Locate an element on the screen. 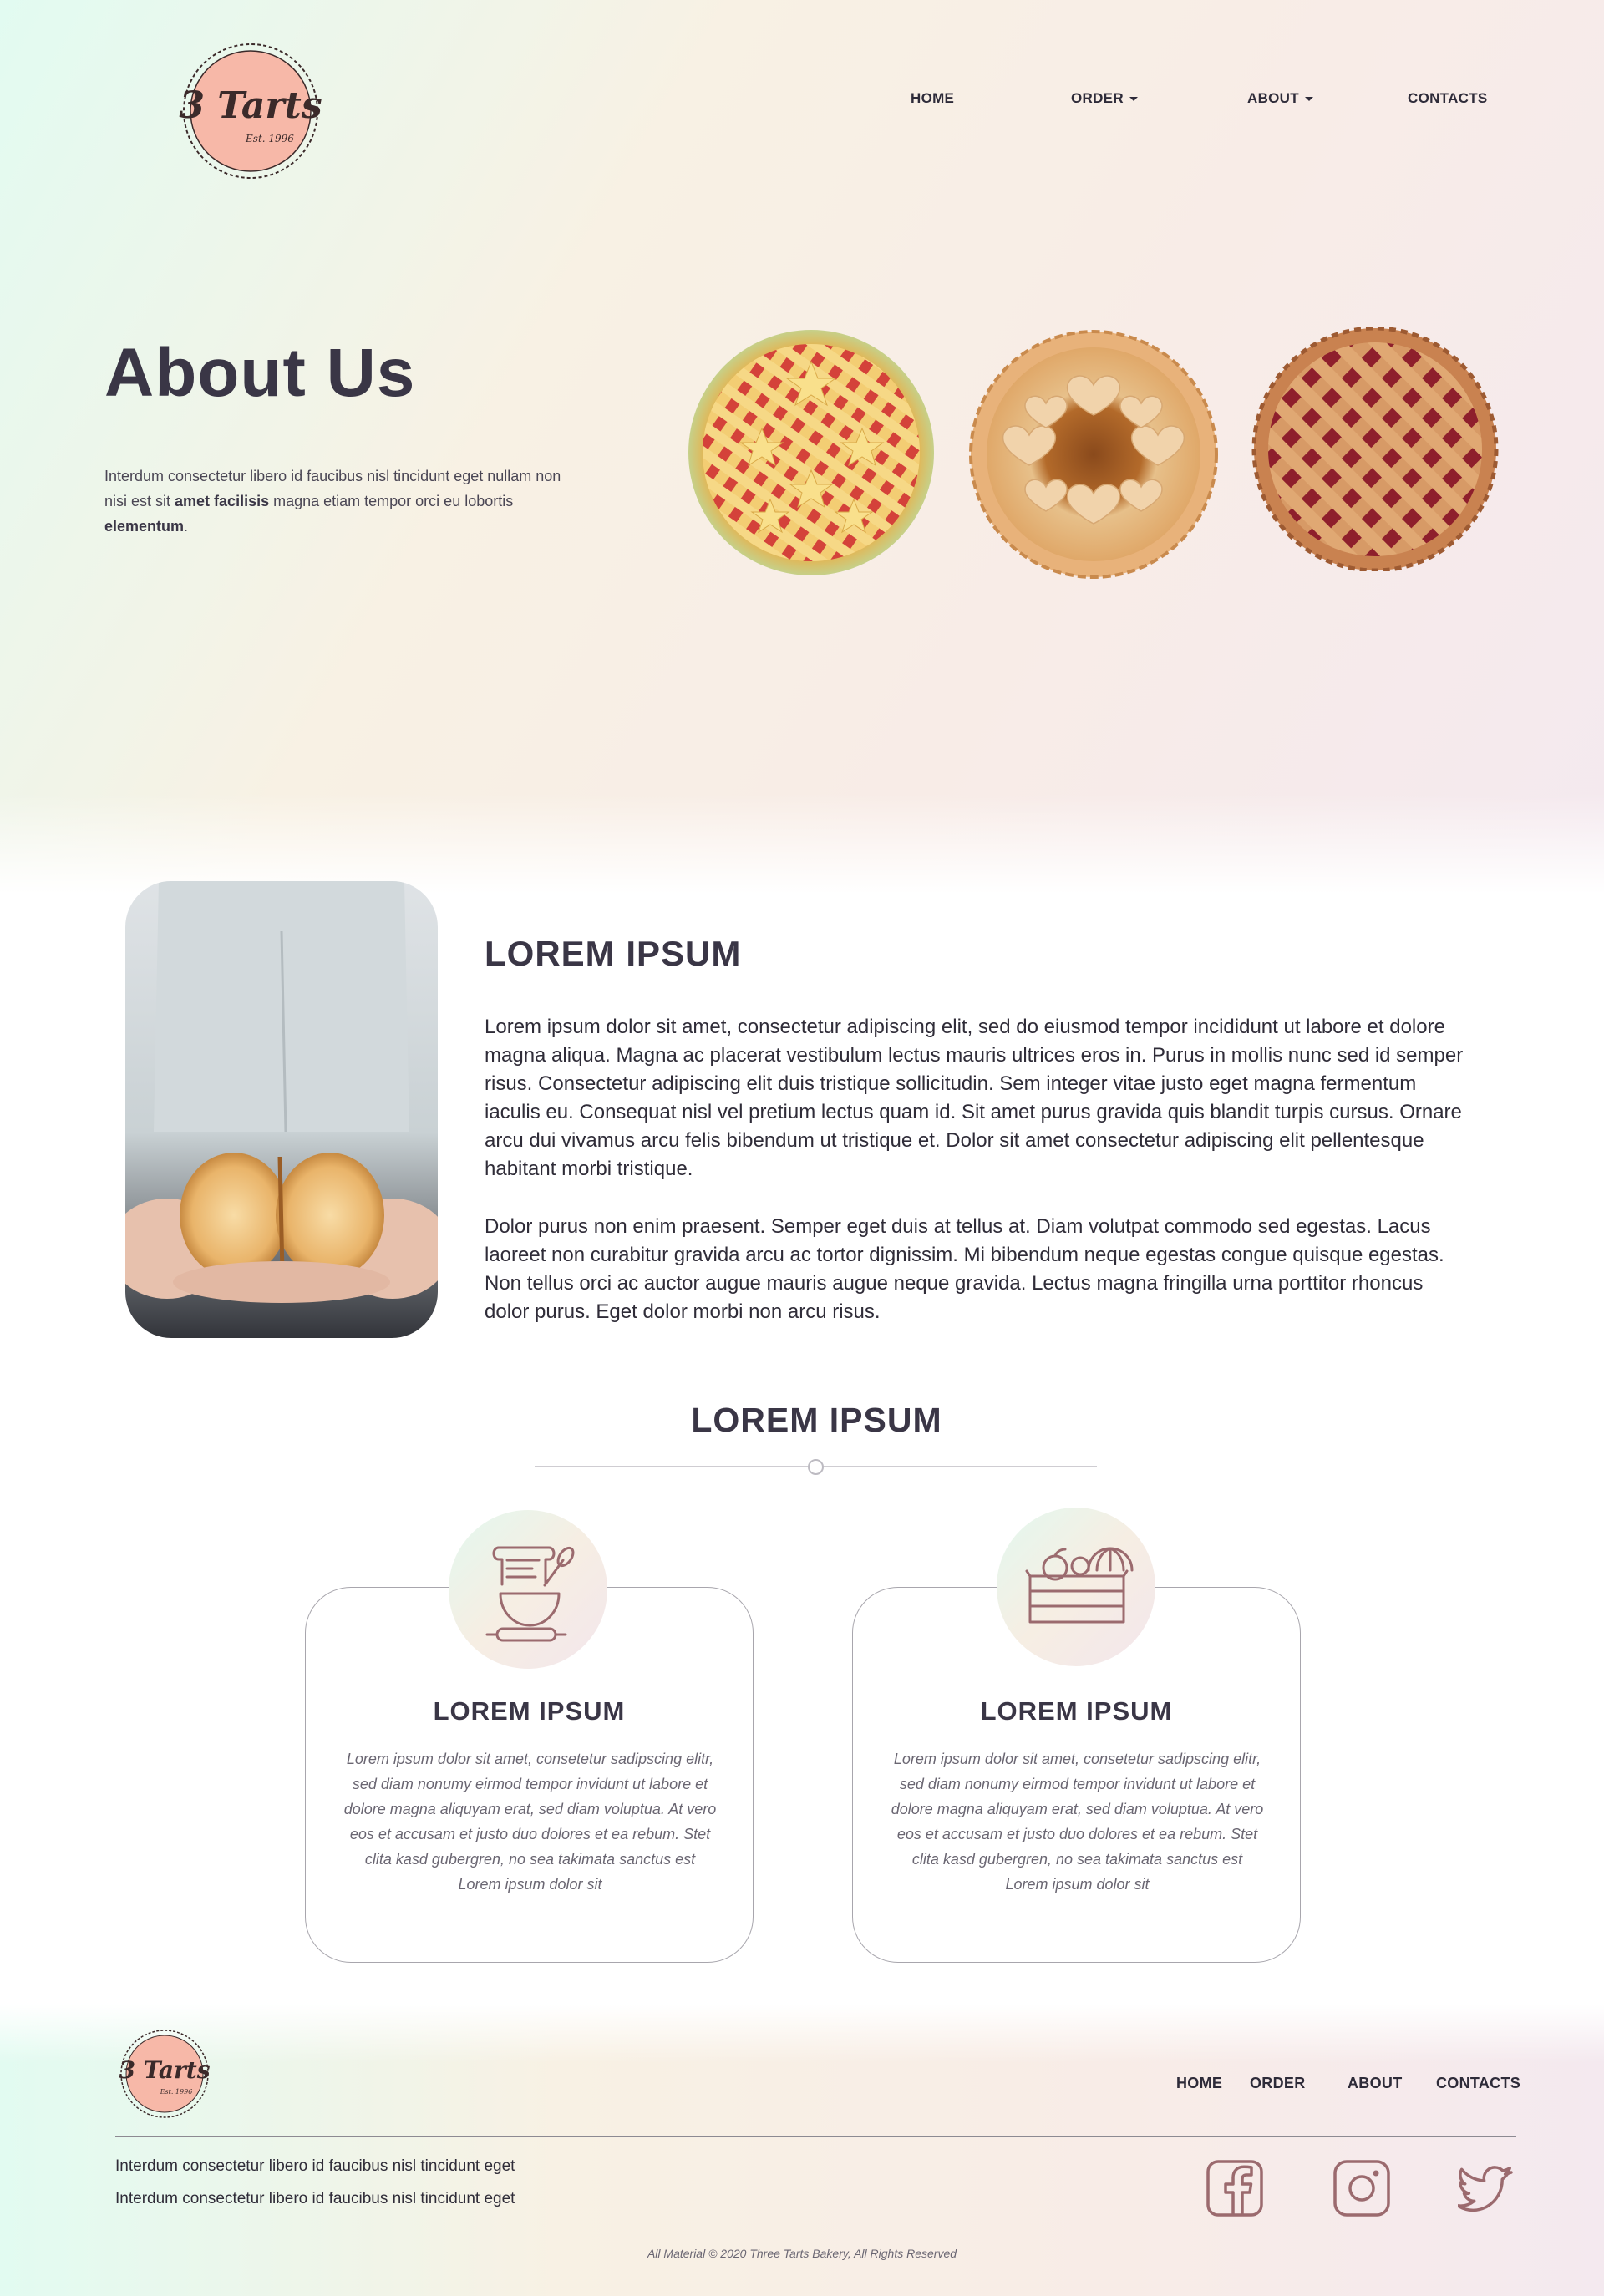  footer-logo: 3 Tarts Est. 1996 is located at coordinates (165, 2074).